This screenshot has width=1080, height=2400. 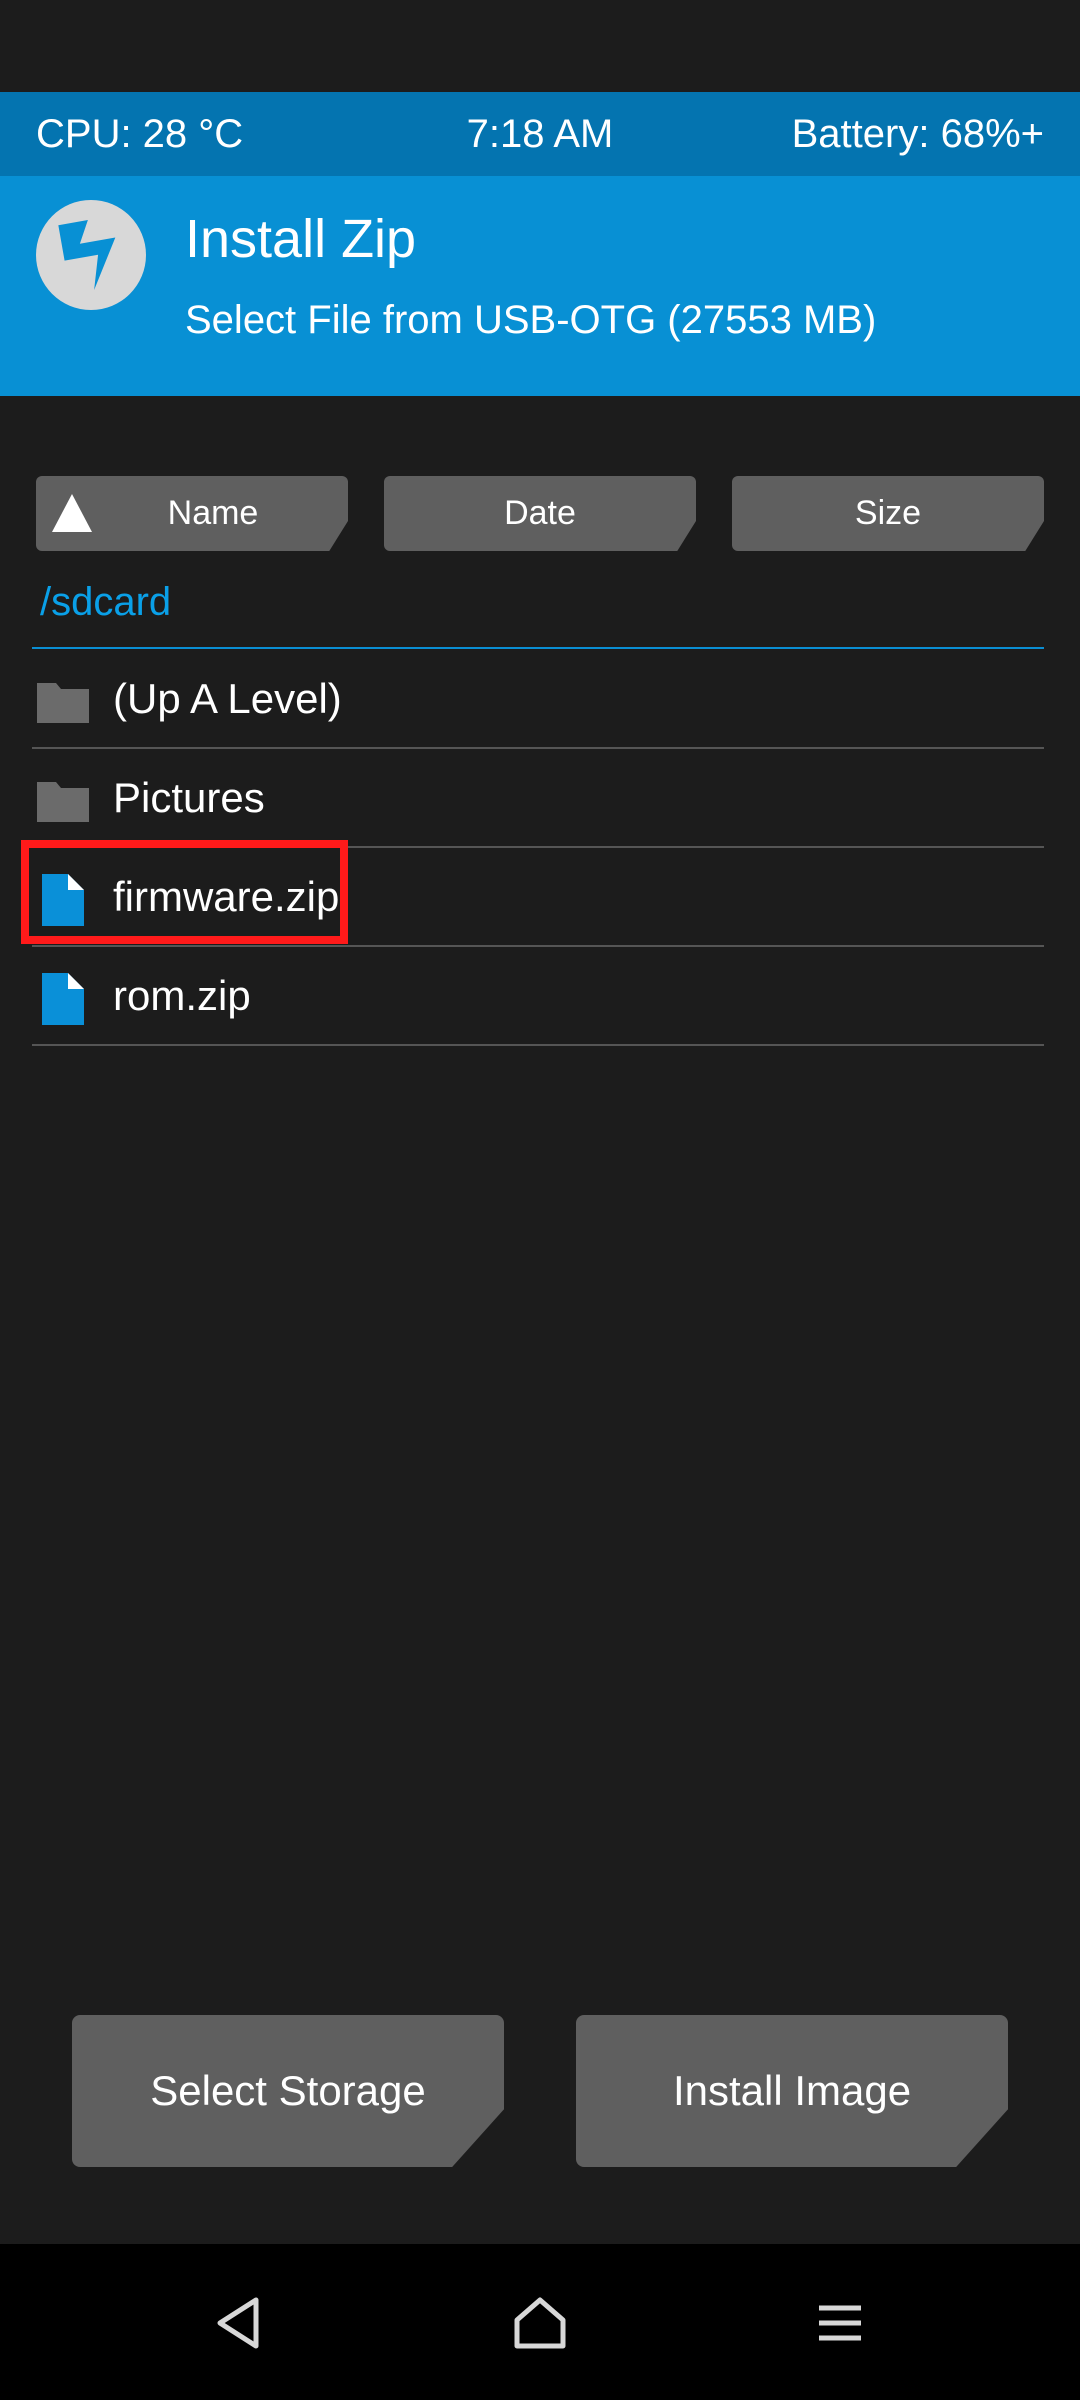 I want to click on home-icon, so click(x=540, y=2323).